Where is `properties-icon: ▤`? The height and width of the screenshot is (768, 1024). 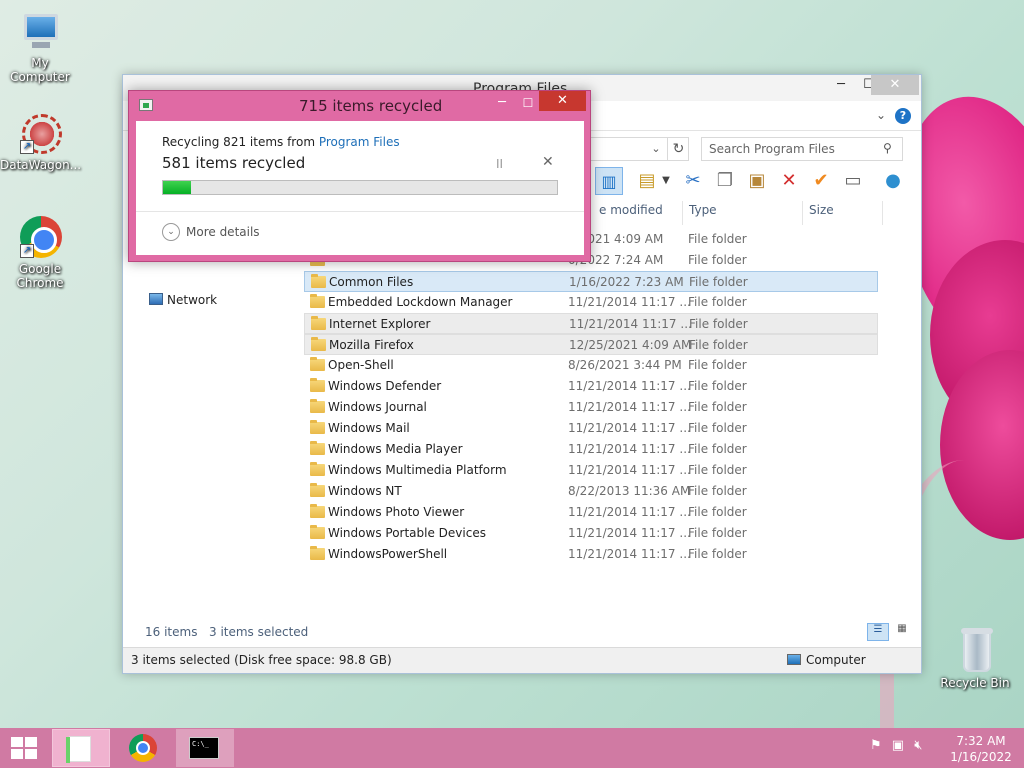 properties-icon: ▤ is located at coordinates (647, 181).